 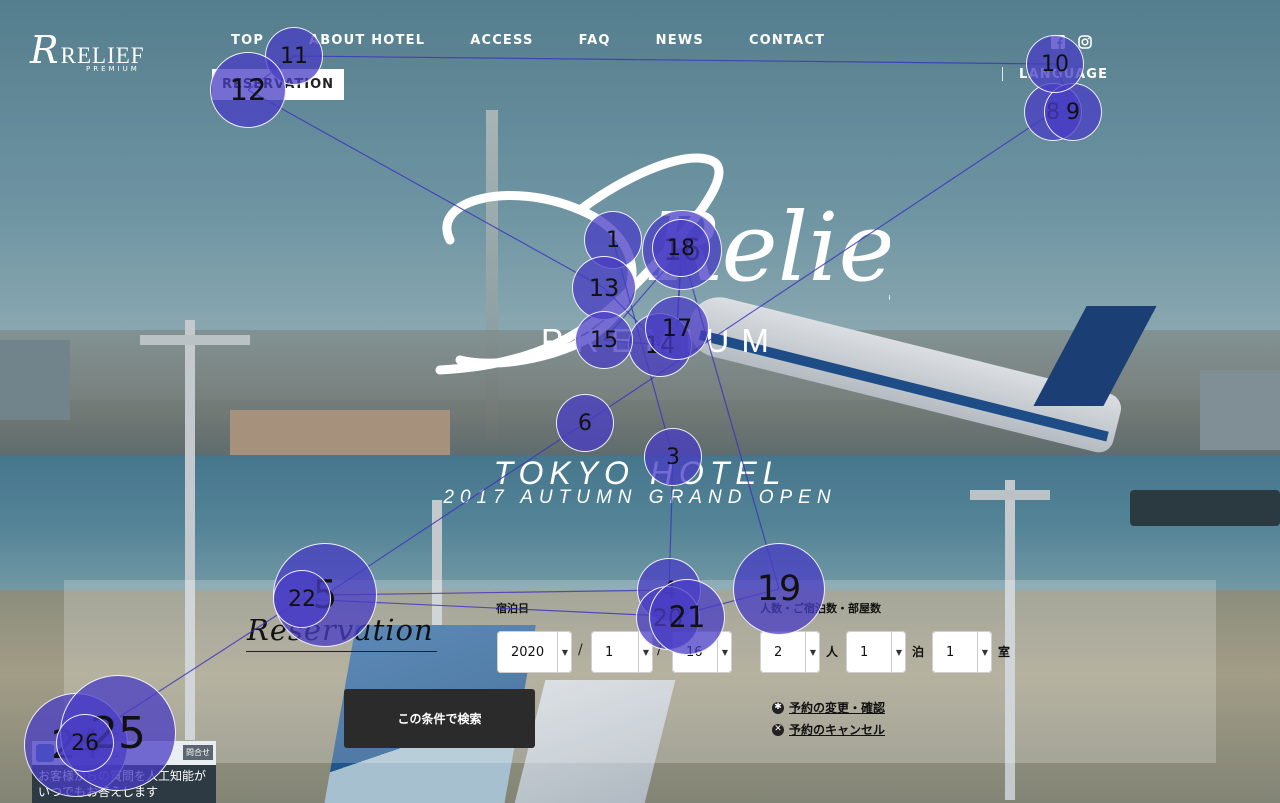 What do you see at coordinates (124, 753) in the screenshot?
I see `chatbot-header: コンシェルジュ 問合せ` at bounding box center [124, 753].